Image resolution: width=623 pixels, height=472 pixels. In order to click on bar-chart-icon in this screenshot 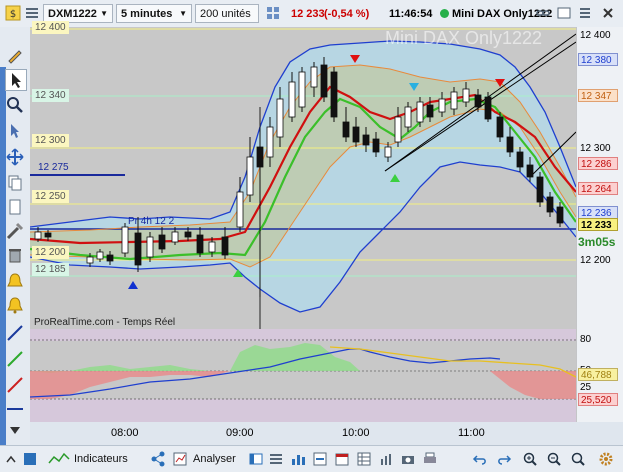, I will do `click(298, 459)`.